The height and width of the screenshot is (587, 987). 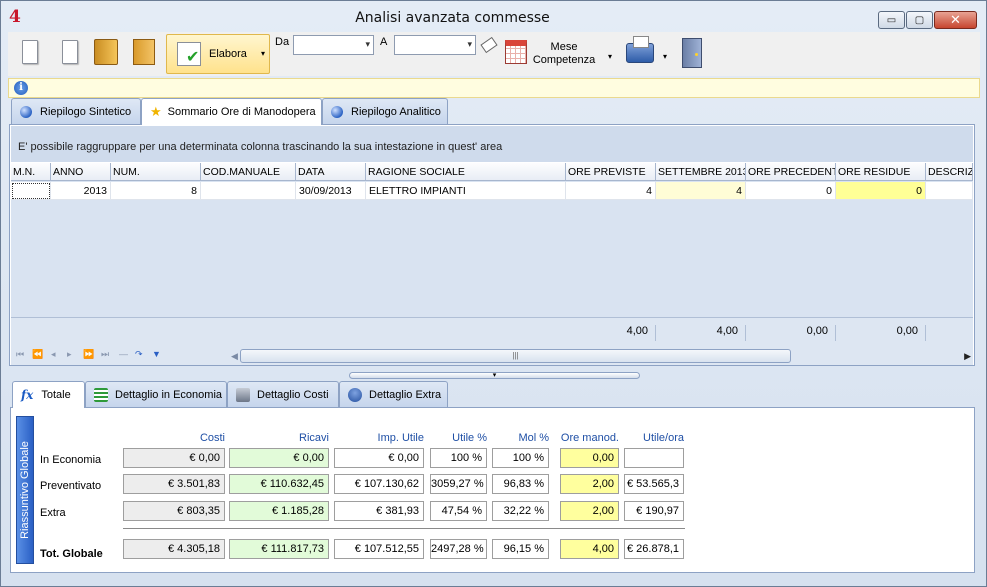 I want to click on minimize-button: ▭, so click(x=891, y=20).